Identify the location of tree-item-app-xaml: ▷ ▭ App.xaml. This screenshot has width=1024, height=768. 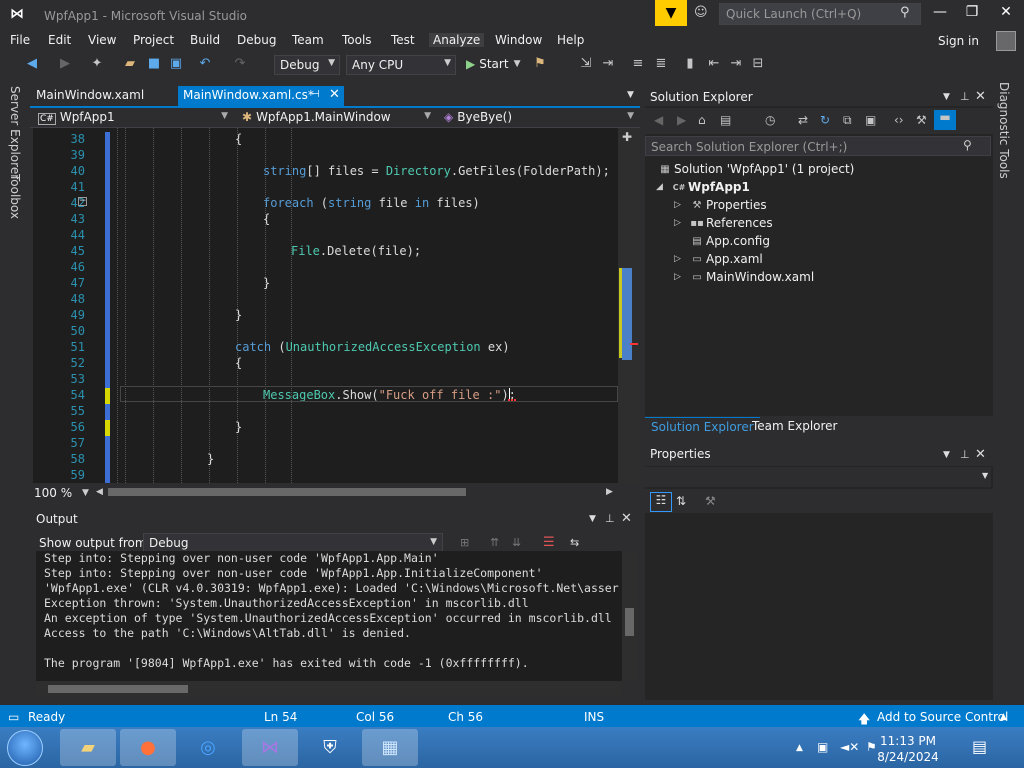
(718, 259).